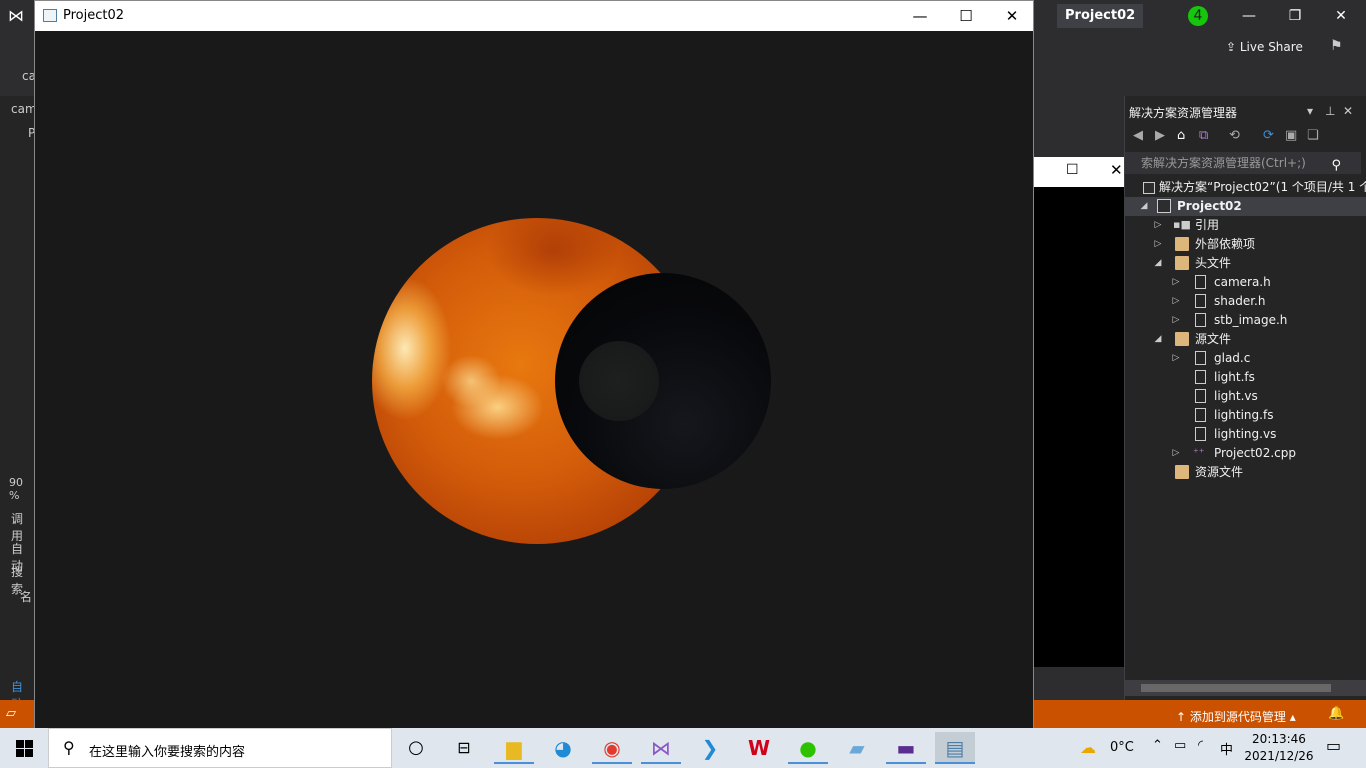 The image size is (1366, 768). What do you see at coordinates (1245, 358) in the screenshot?
I see `tree-item-file: ▷ glad.c` at bounding box center [1245, 358].